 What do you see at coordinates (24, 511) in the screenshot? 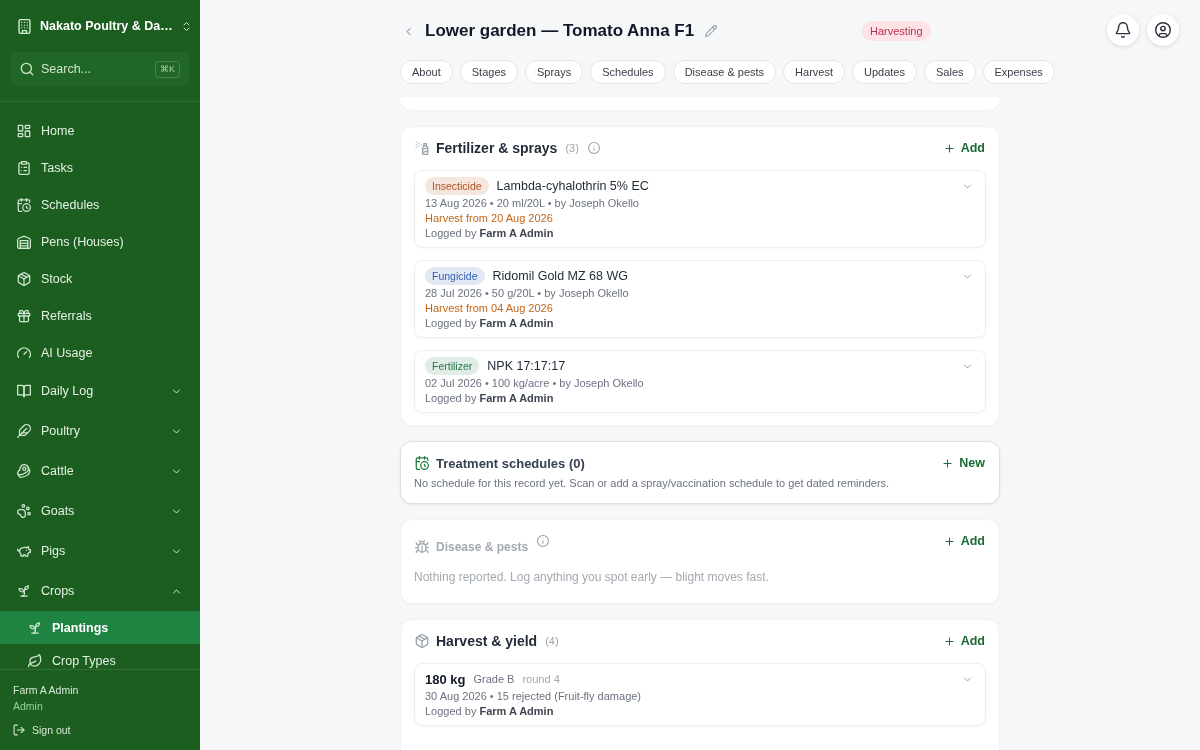
I see `paw-icon` at bounding box center [24, 511].